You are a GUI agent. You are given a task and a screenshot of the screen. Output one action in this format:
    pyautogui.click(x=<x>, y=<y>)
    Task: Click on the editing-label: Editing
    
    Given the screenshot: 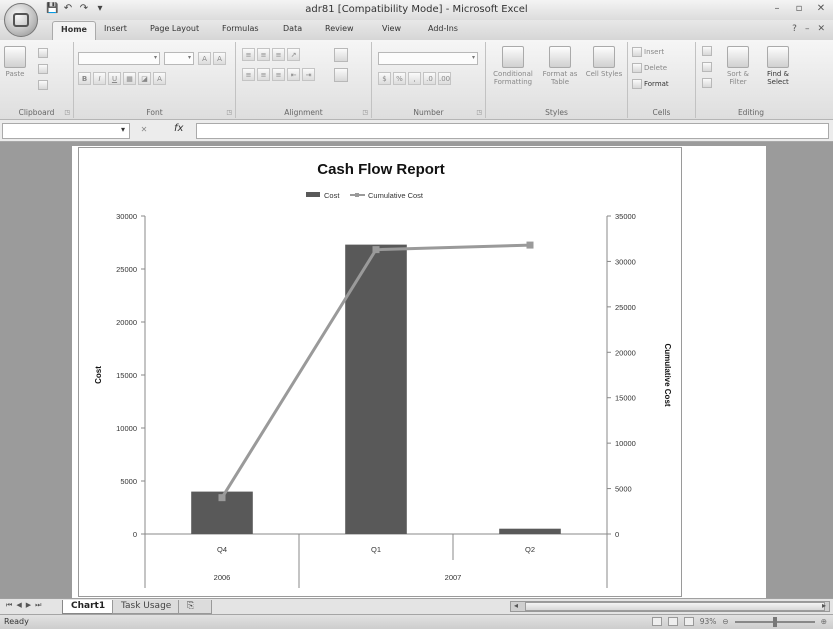 What is the action you would take?
    pyautogui.click(x=751, y=112)
    